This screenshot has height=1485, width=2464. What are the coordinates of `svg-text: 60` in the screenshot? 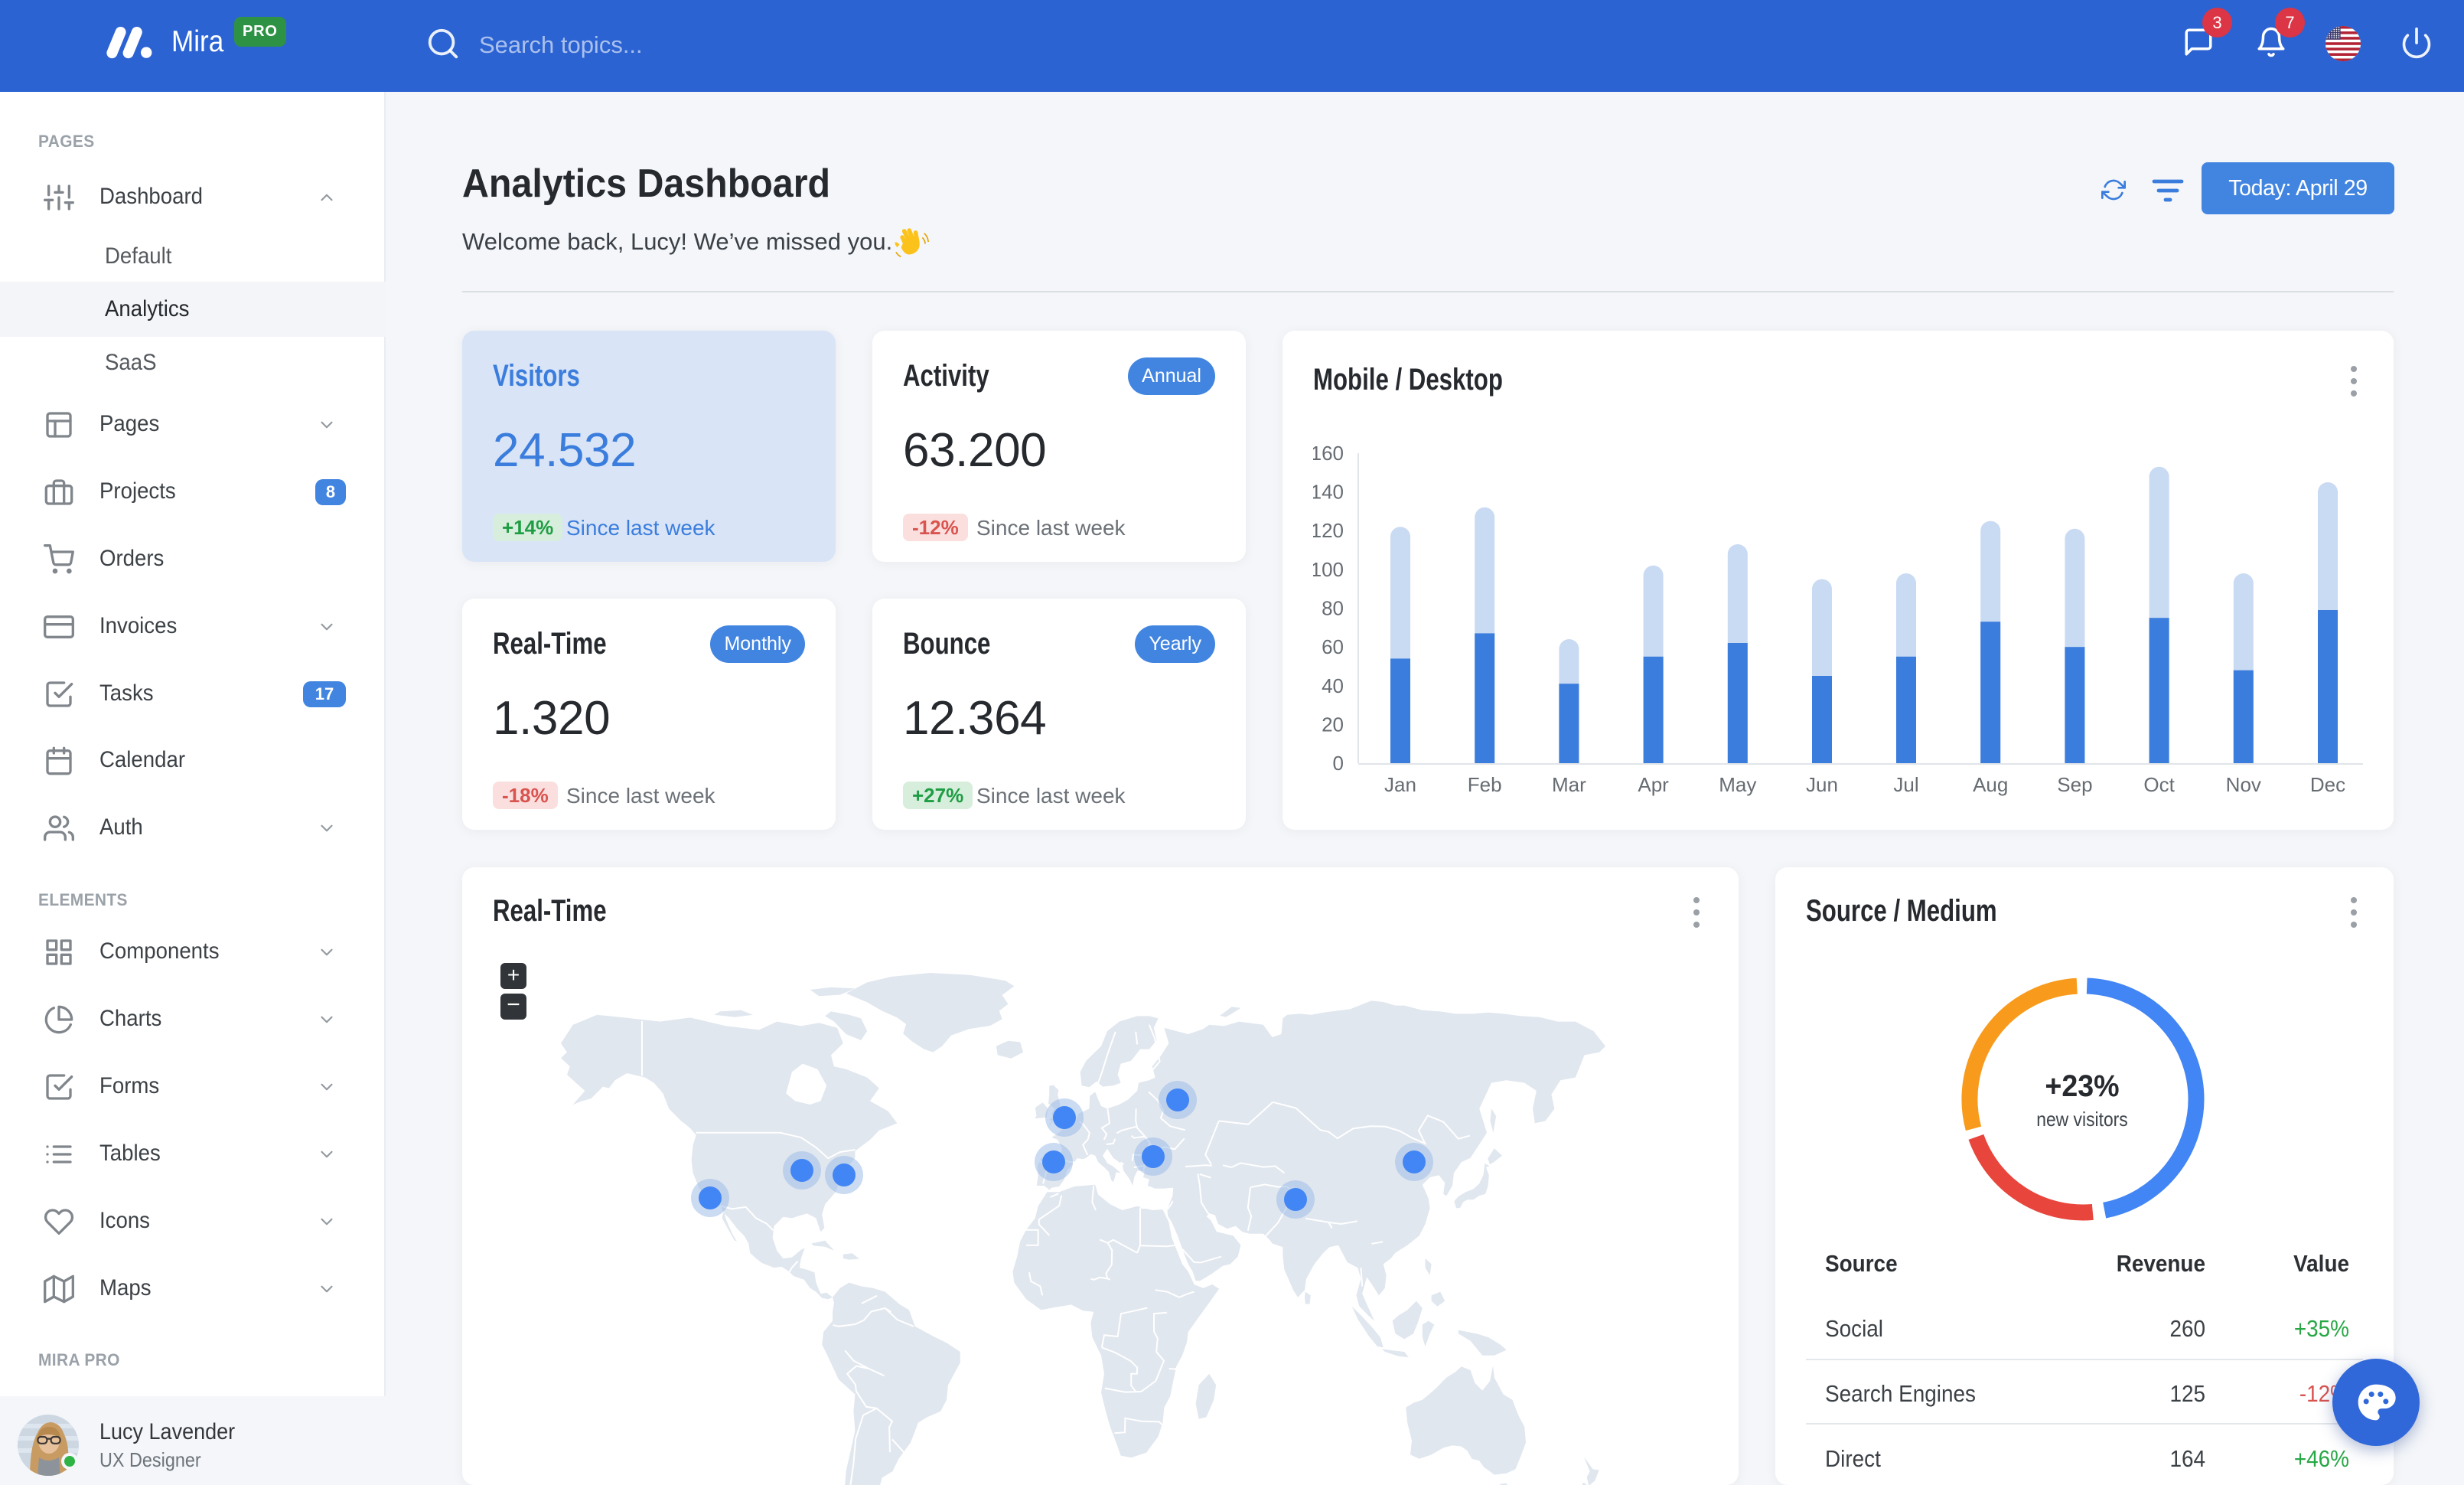 It's located at (1333, 646).